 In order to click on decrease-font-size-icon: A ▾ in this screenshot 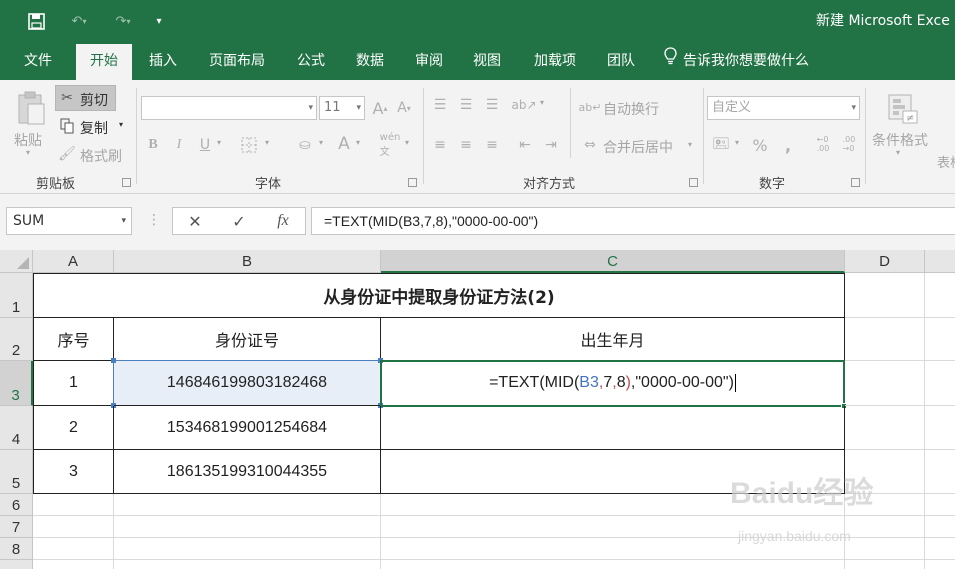, I will do `click(404, 108)`.